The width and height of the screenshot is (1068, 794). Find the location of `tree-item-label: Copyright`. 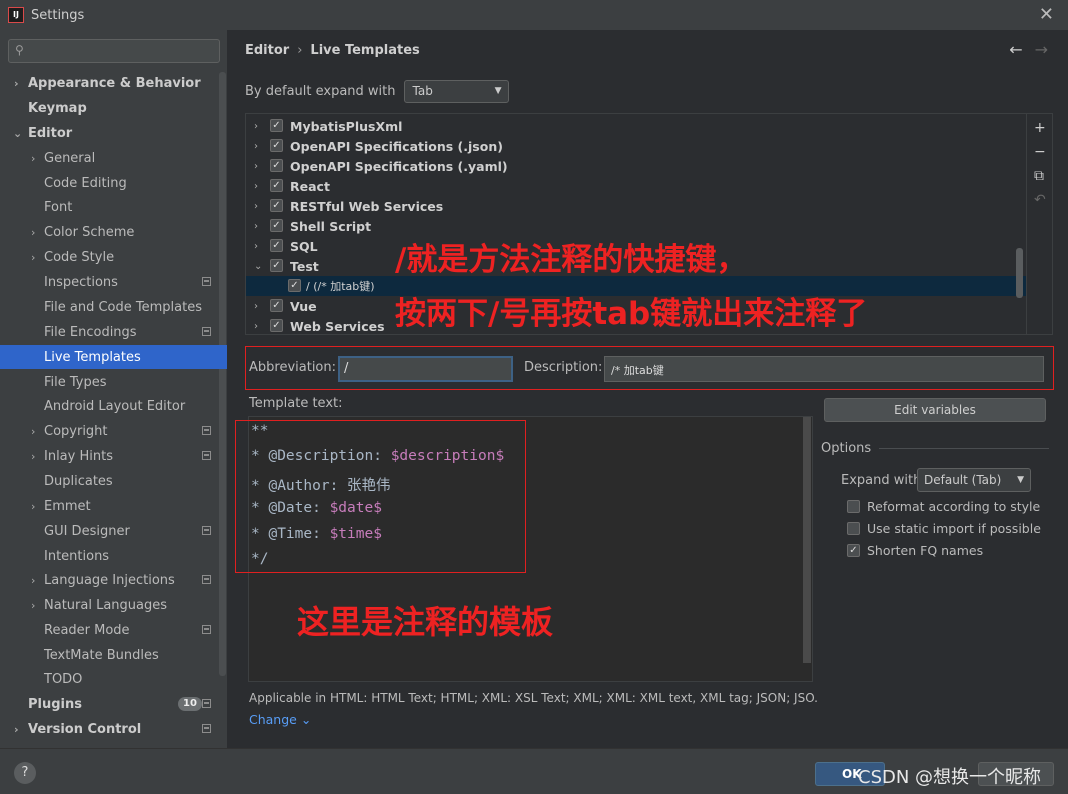

tree-item-label: Copyright is located at coordinates (76, 431).